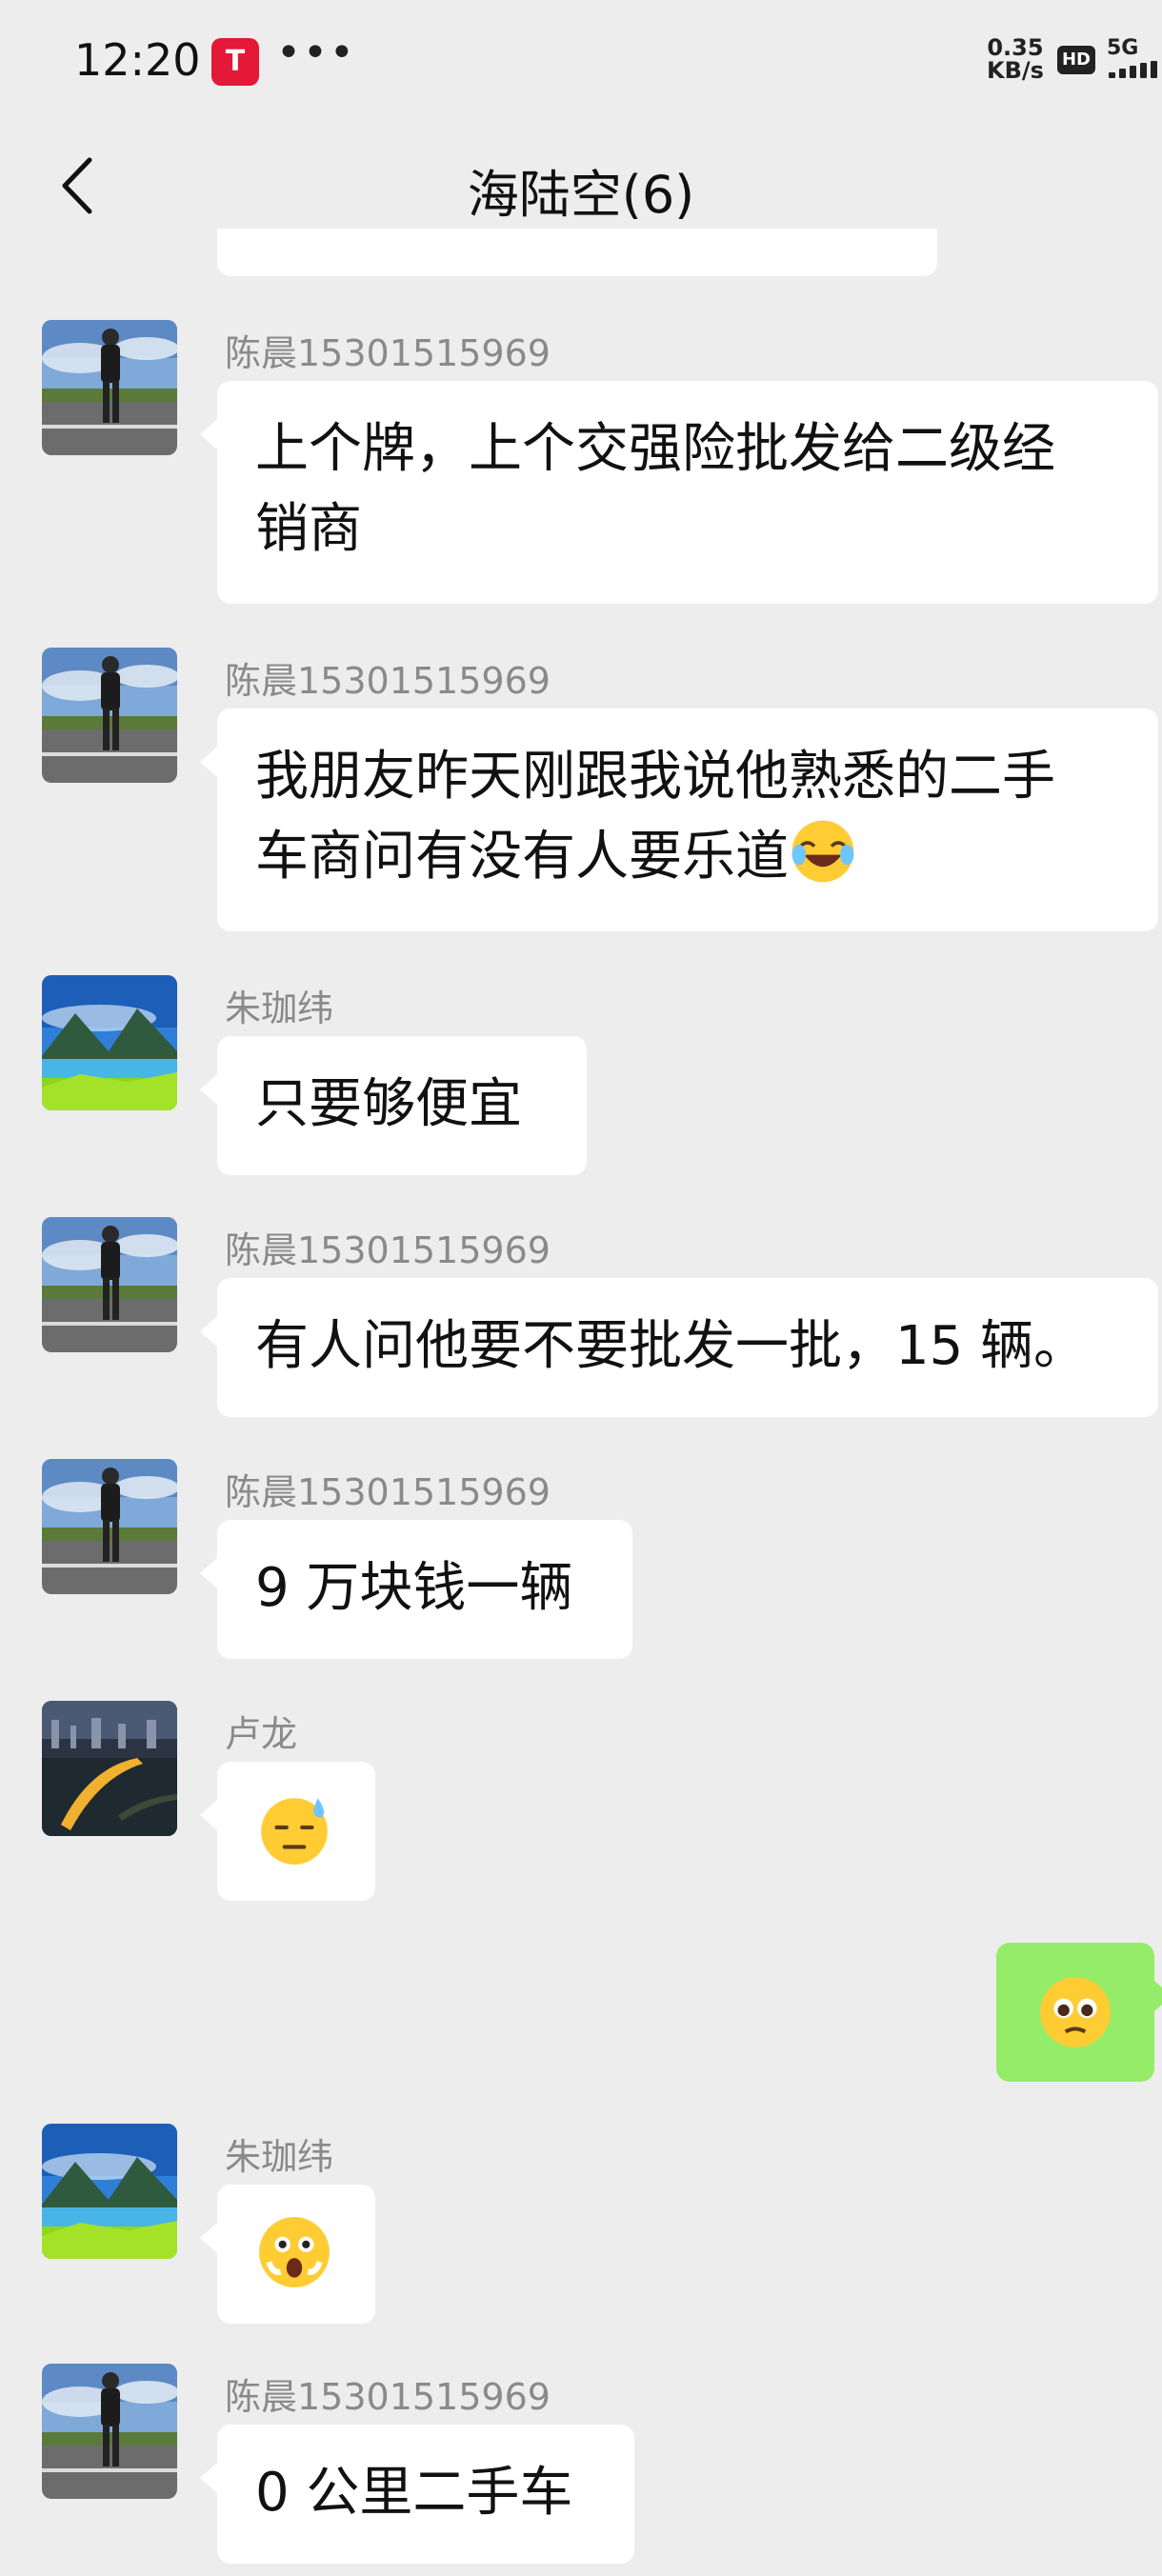 This screenshot has width=1162, height=2576. I want to click on previous-message-bubble, so click(577, 252).